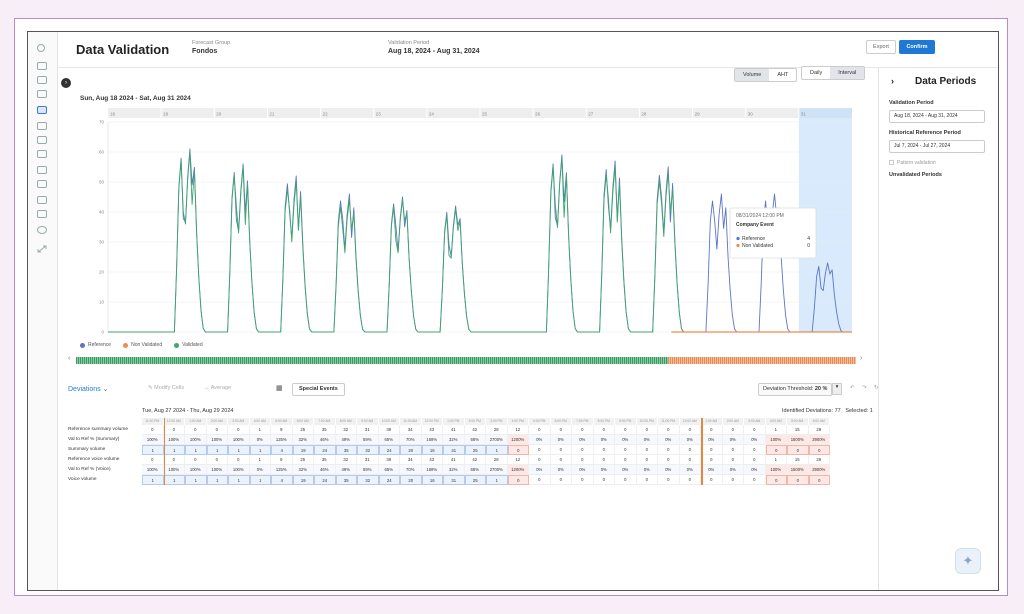  What do you see at coordinates (42, 110) in the screenshot?
I see `data-validation-icon` at bounding box center [42, 110].